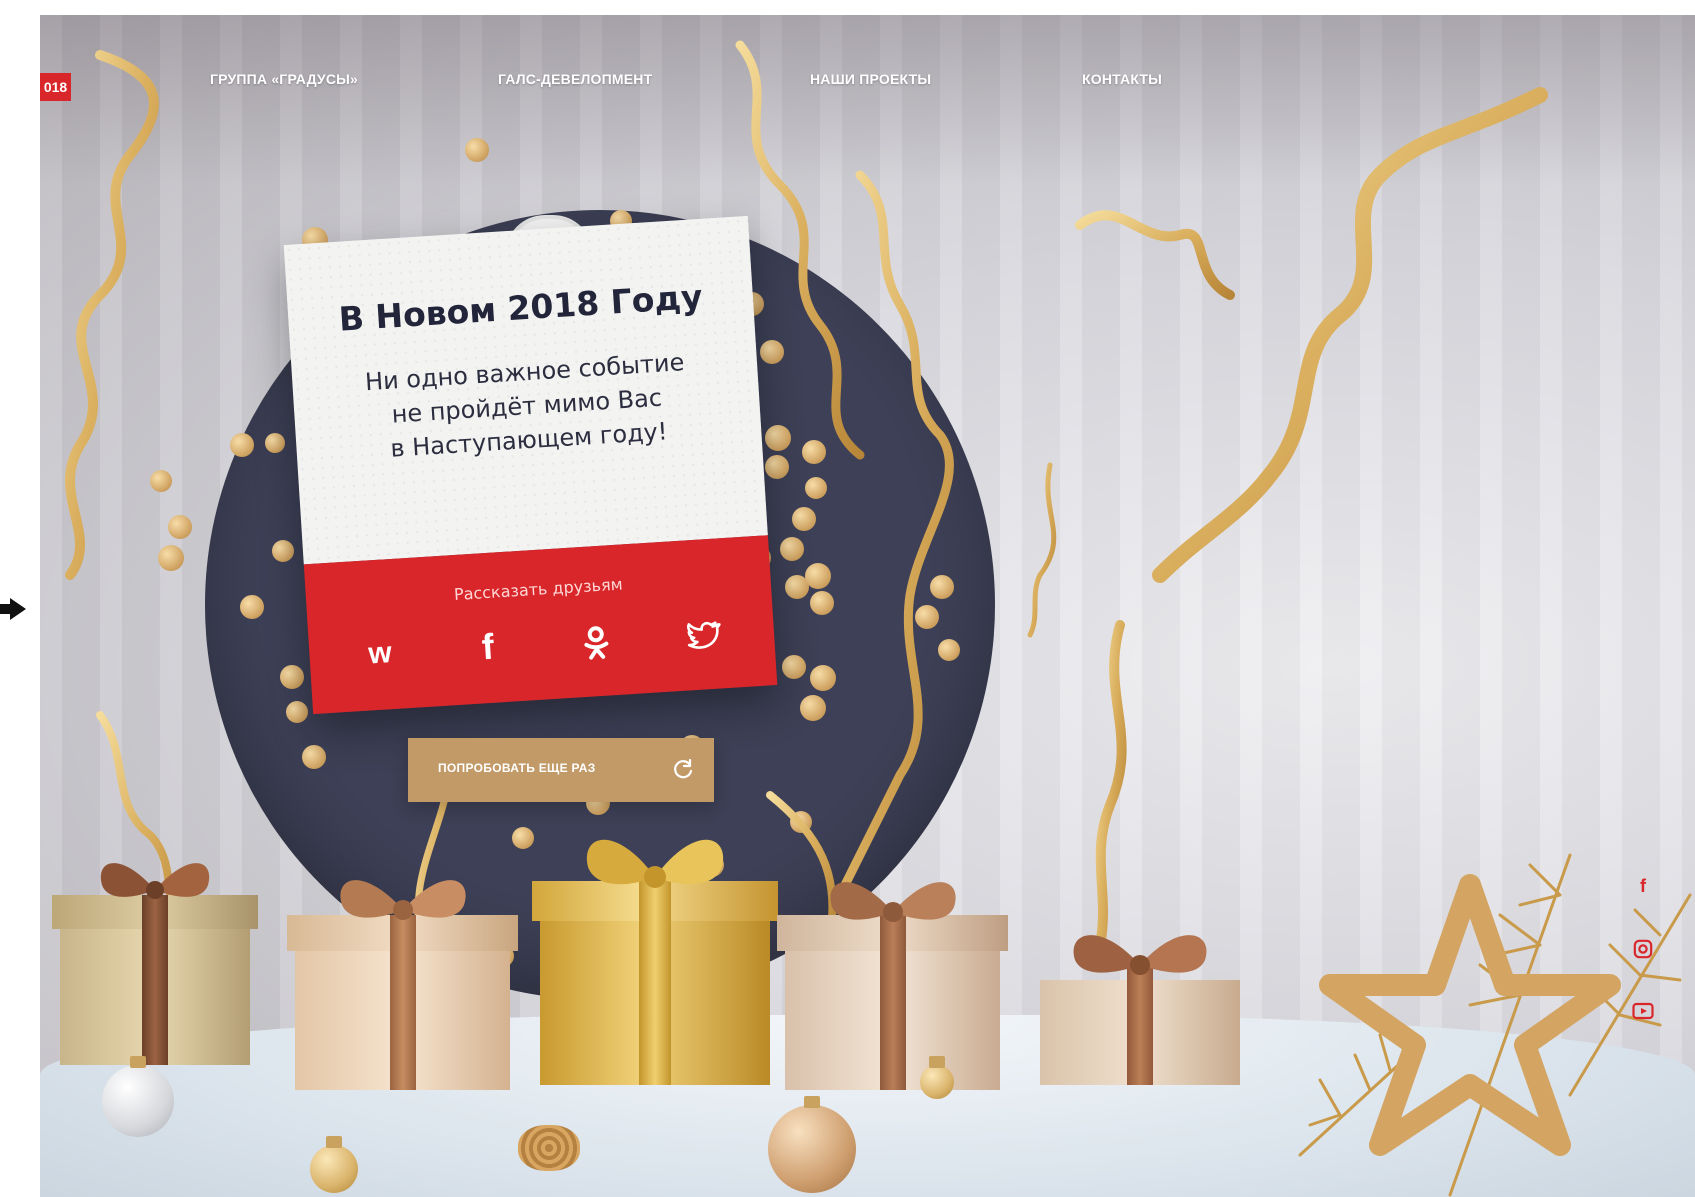  What do you see at coordinates (655, 962) in the screenshot?
I see `gold-gift-box` at bounding box center [655, 962].